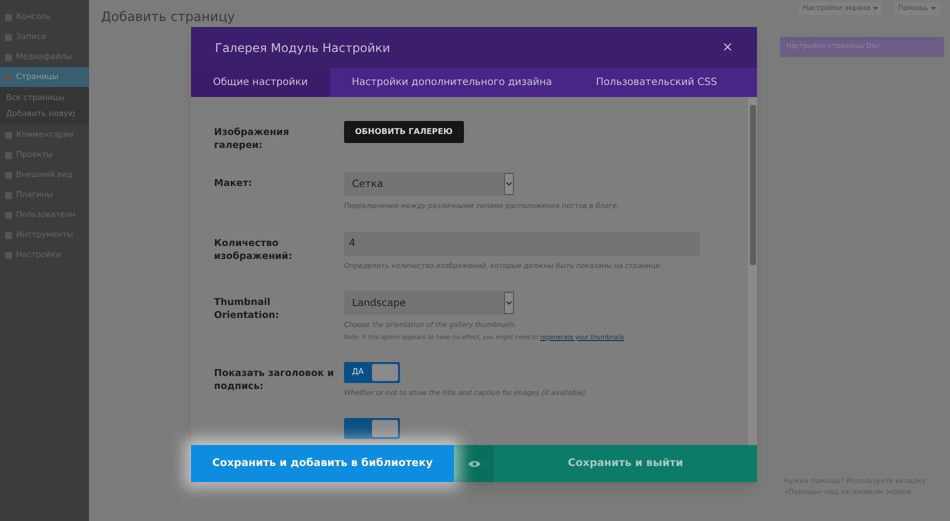  I want to click on page-title: Добавить страницу, so click(168, 18).